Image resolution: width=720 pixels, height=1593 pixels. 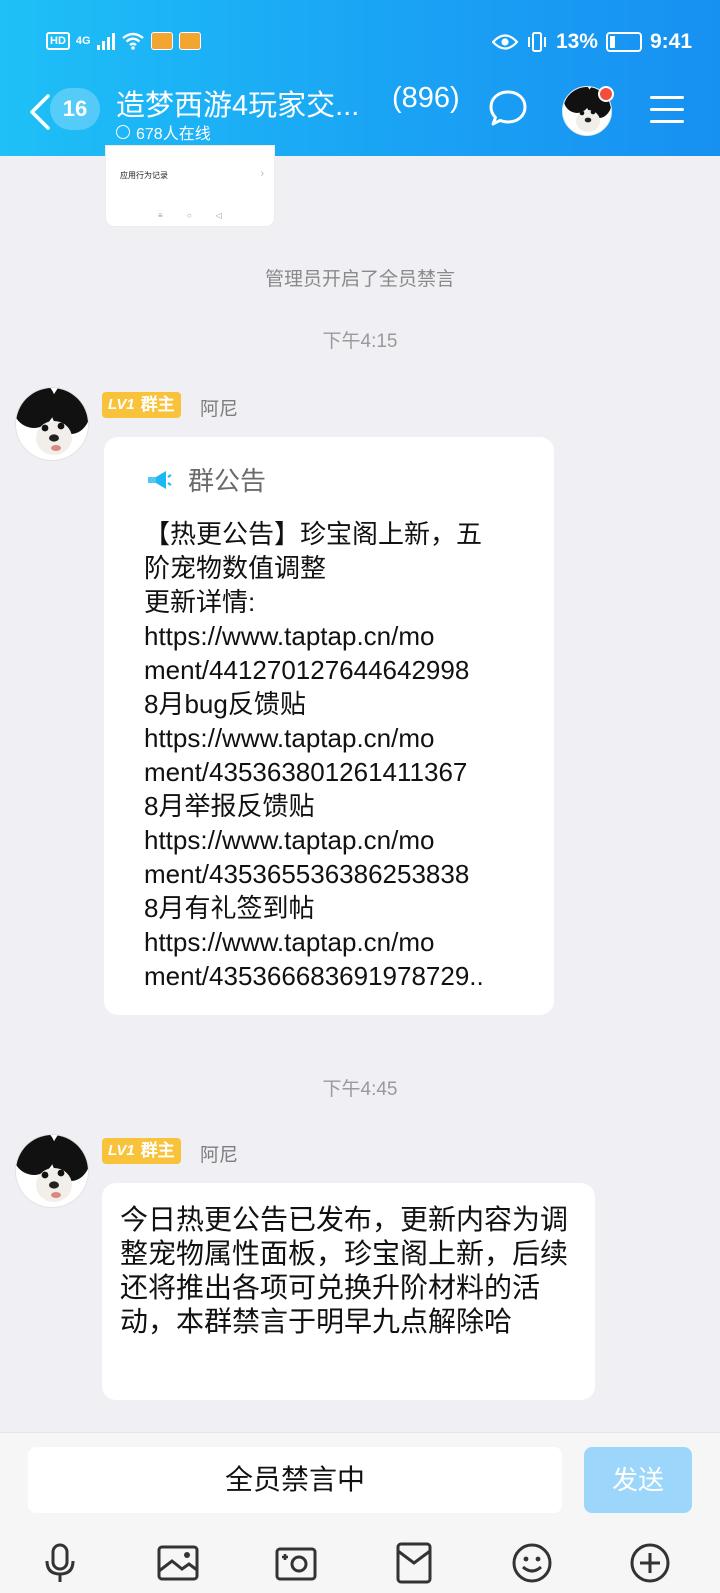 I want to click on thumbnail-row-label: 应用行为记录, so click(x=144, y=175).